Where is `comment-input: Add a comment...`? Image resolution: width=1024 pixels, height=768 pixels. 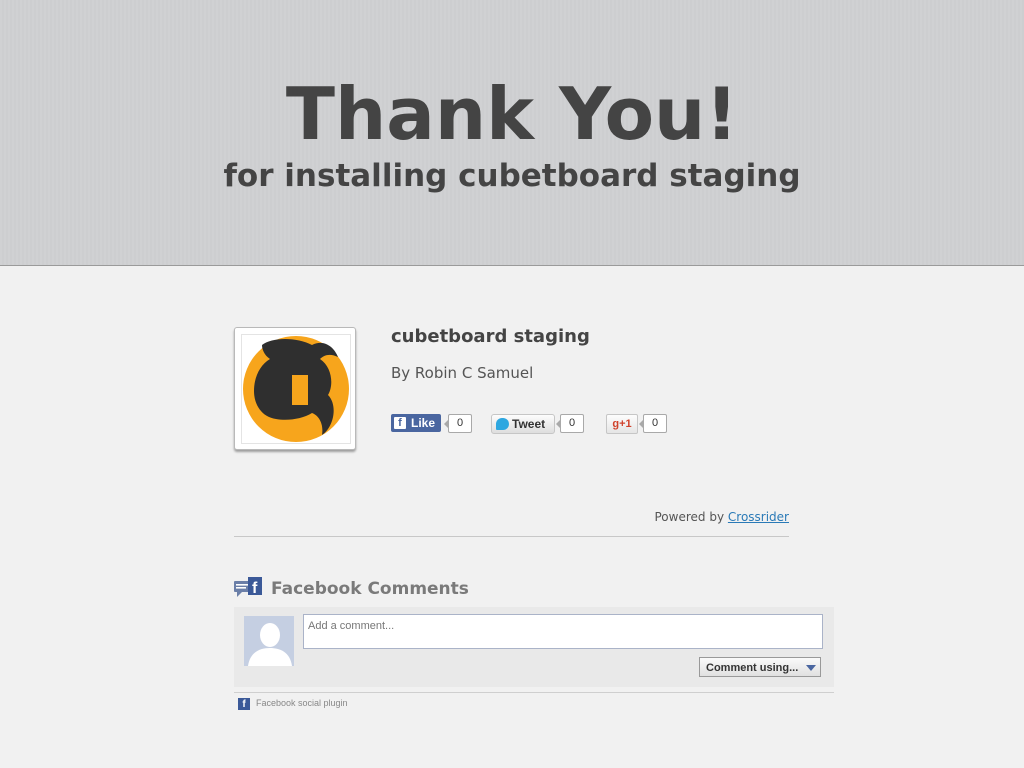
comment-input: Add a comment... is located at coordinates (563, 631).